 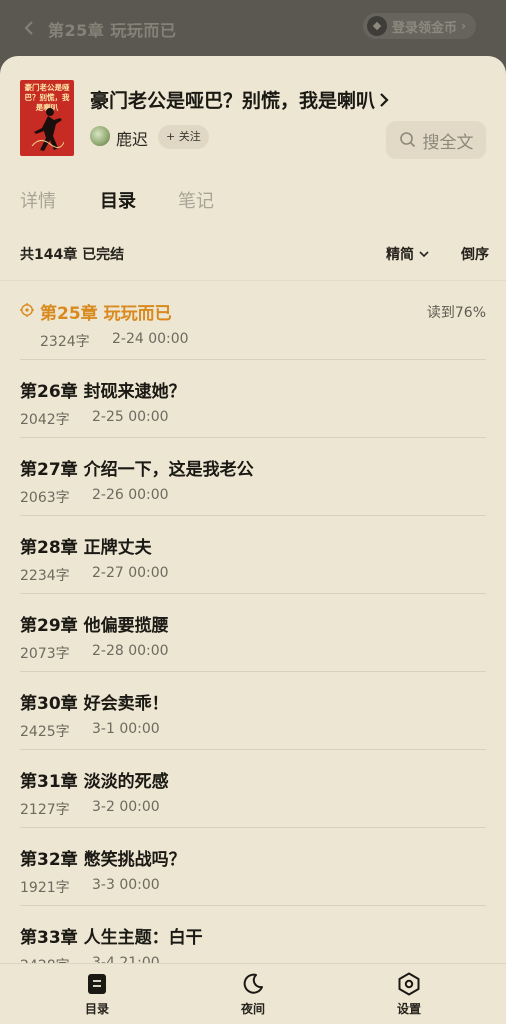 I want to click on sort-mode-dropdown: 精简, so click(x=407, y=254).